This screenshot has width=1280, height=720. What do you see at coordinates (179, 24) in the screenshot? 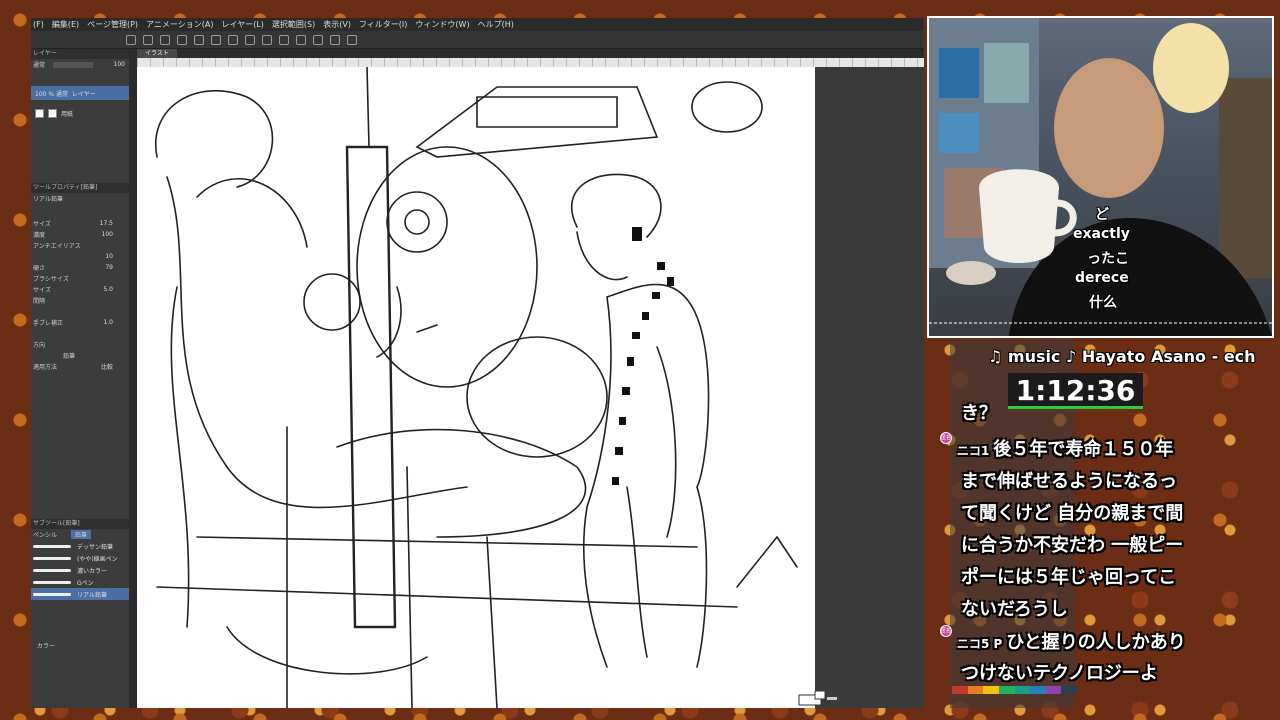
I see `menu-animation: アニメーション(A)` at bounding box center [179, 24].